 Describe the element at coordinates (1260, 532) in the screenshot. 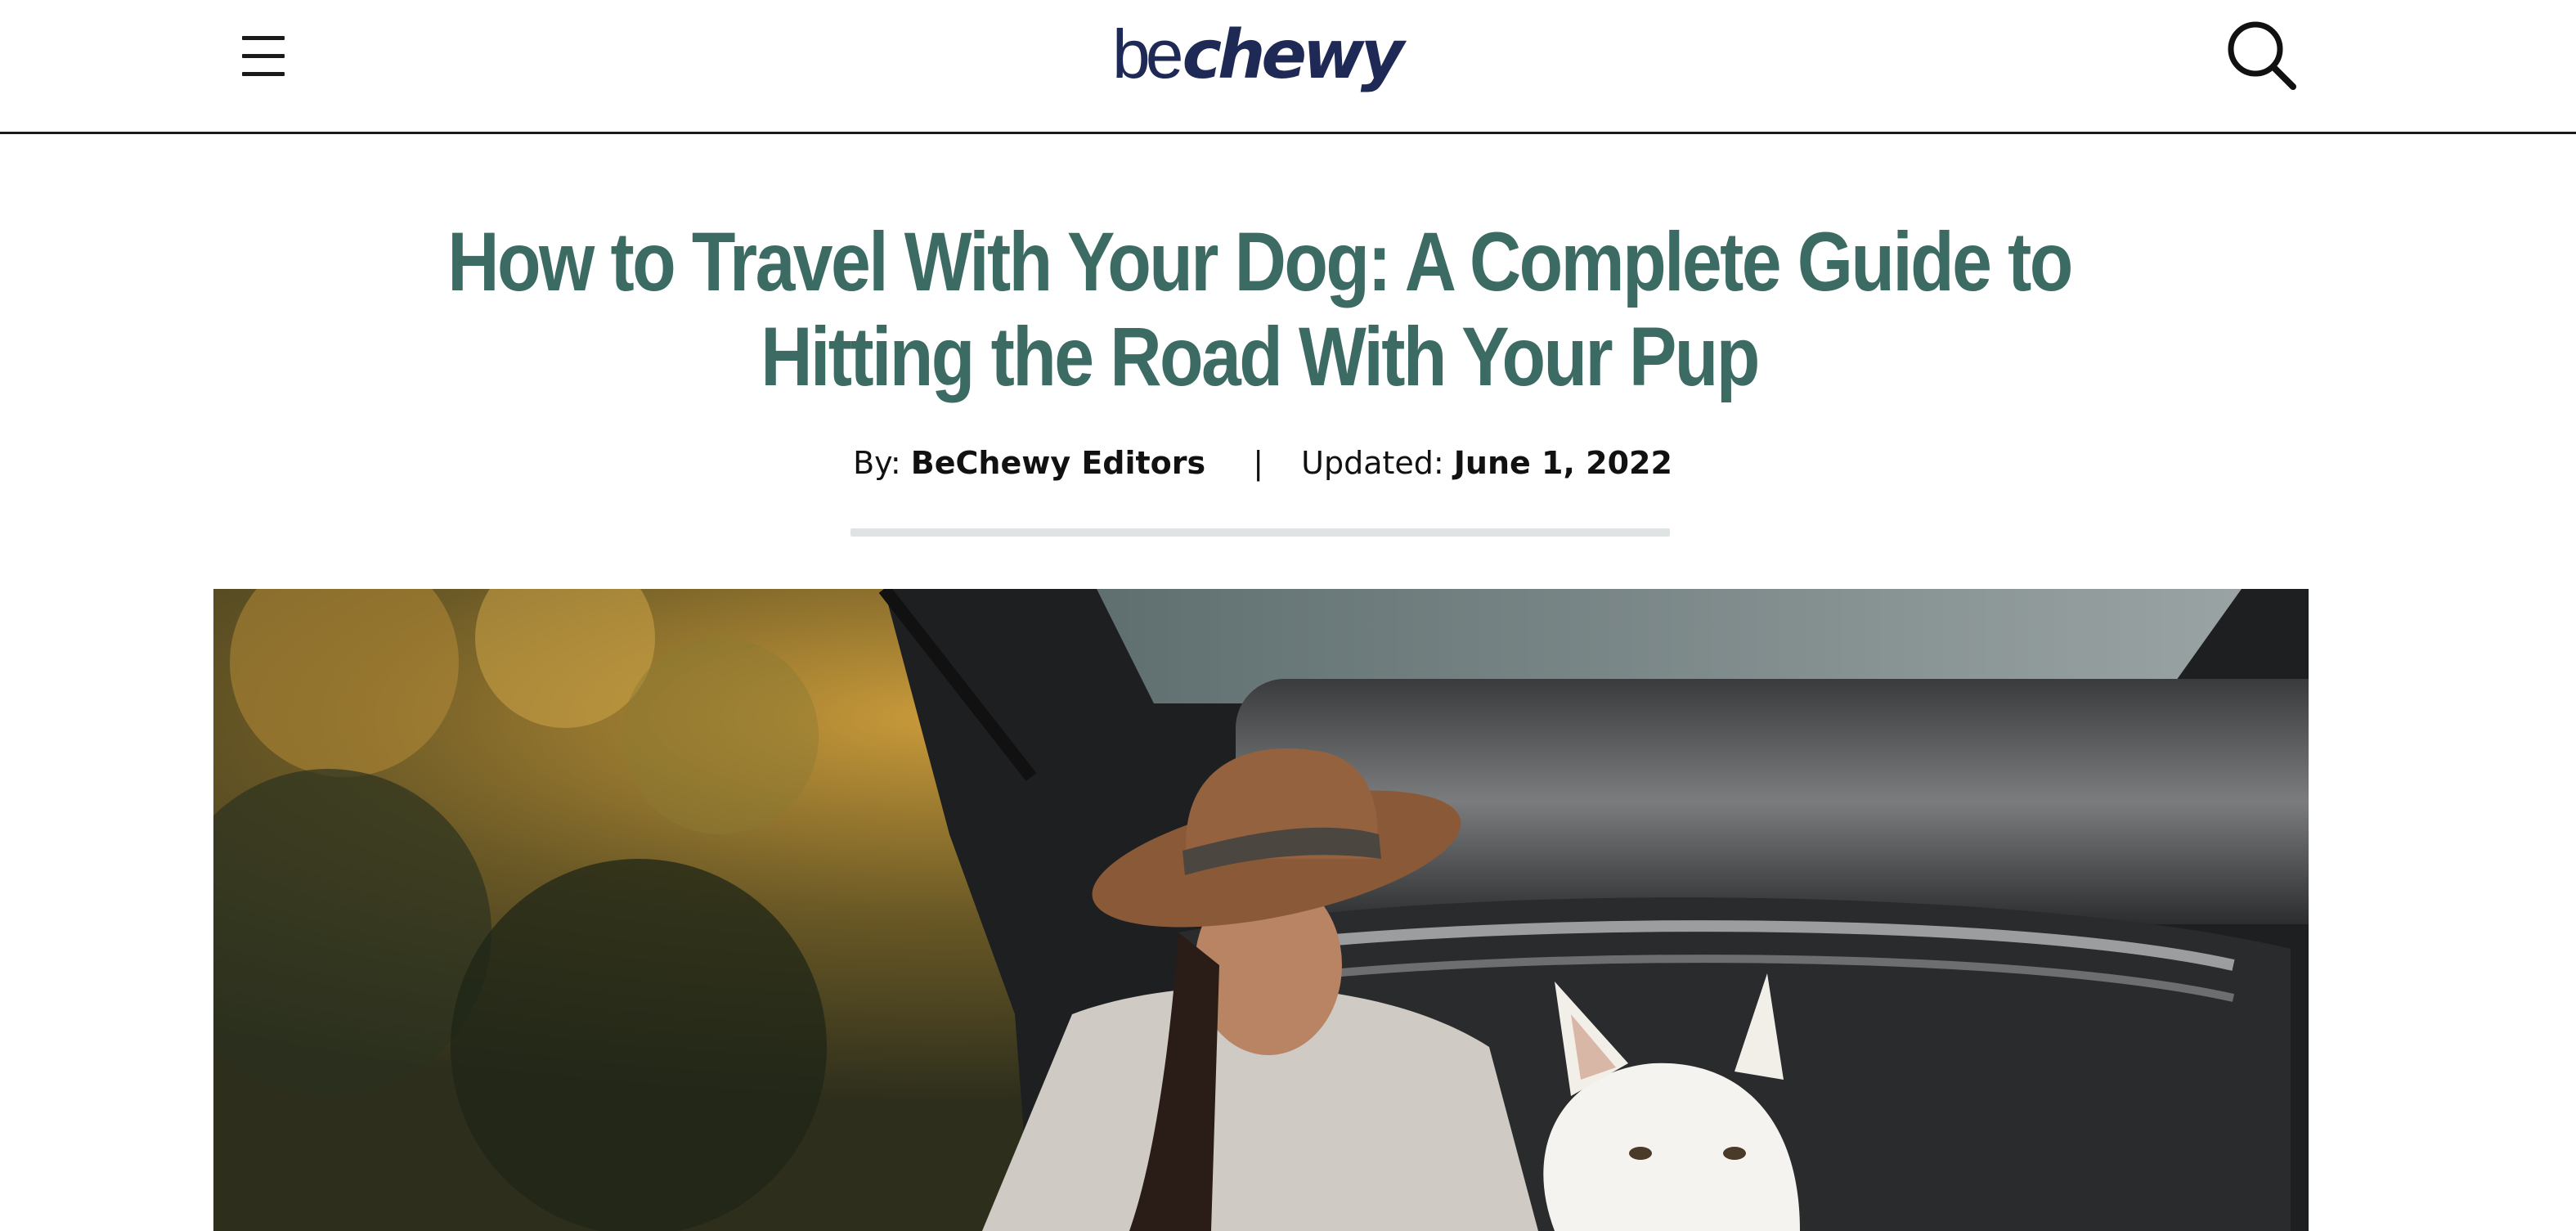

I see `title-divider` at that location.